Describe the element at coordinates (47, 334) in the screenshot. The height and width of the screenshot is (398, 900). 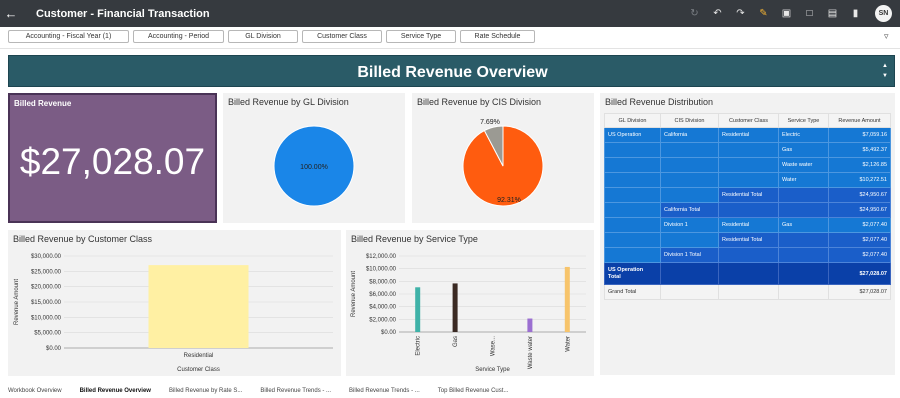
I see `y-tick-label: $5,000.00` at that location.